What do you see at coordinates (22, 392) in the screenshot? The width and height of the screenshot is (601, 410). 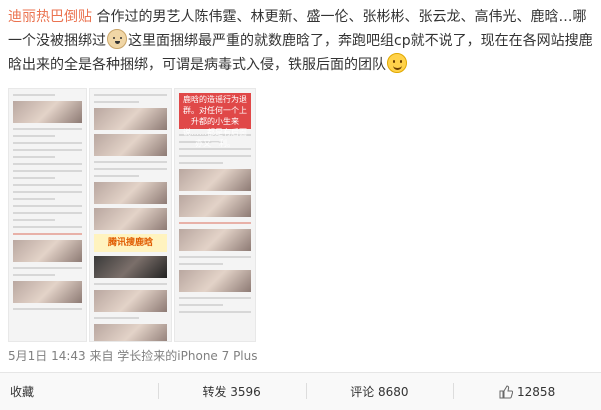 I see `collect-label: 收藏` at bounding box center [22, 392].